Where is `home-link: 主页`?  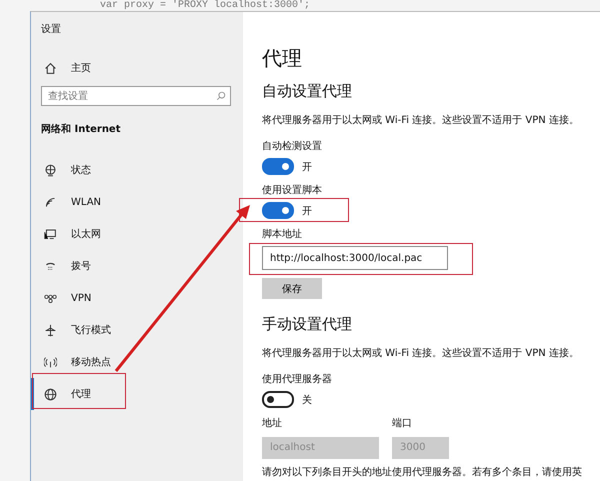
home-link: 主页 is located at coordinates (131, 68).